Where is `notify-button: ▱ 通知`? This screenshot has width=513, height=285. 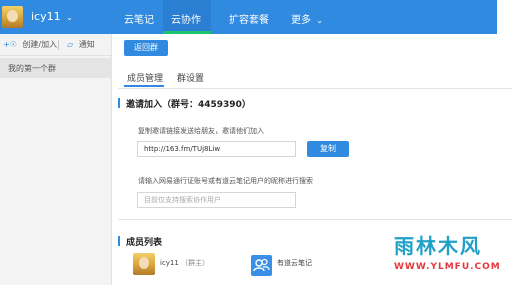
notify-button: ▱ 通知 is located at coordinates (81, 44).